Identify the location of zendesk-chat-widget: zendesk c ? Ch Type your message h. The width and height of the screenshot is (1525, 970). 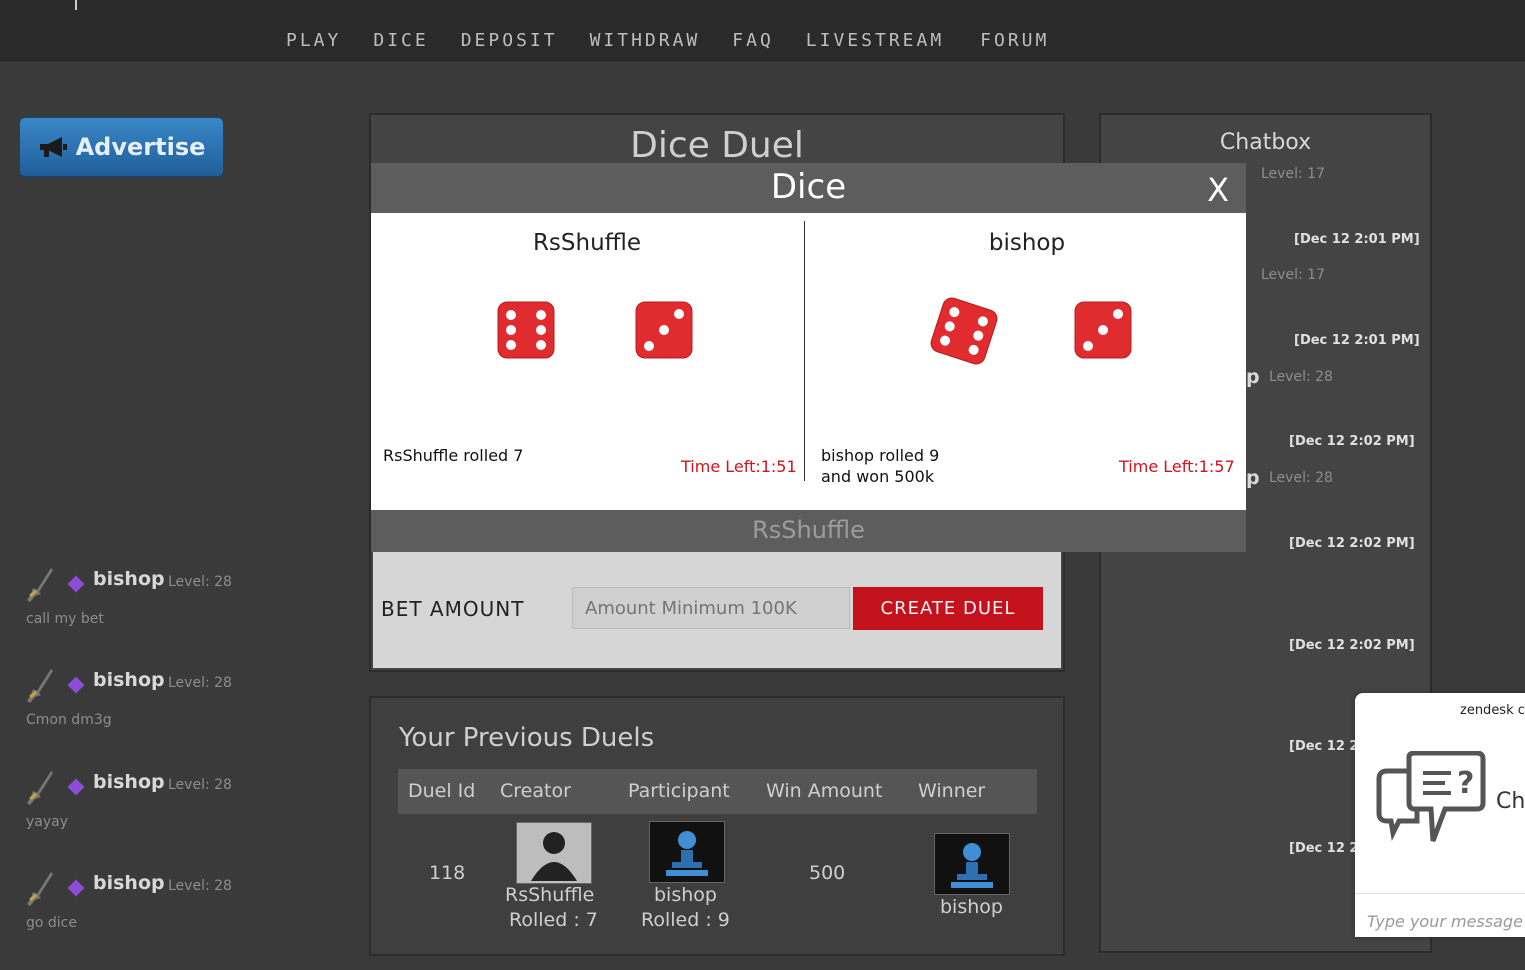
(1440, 815).